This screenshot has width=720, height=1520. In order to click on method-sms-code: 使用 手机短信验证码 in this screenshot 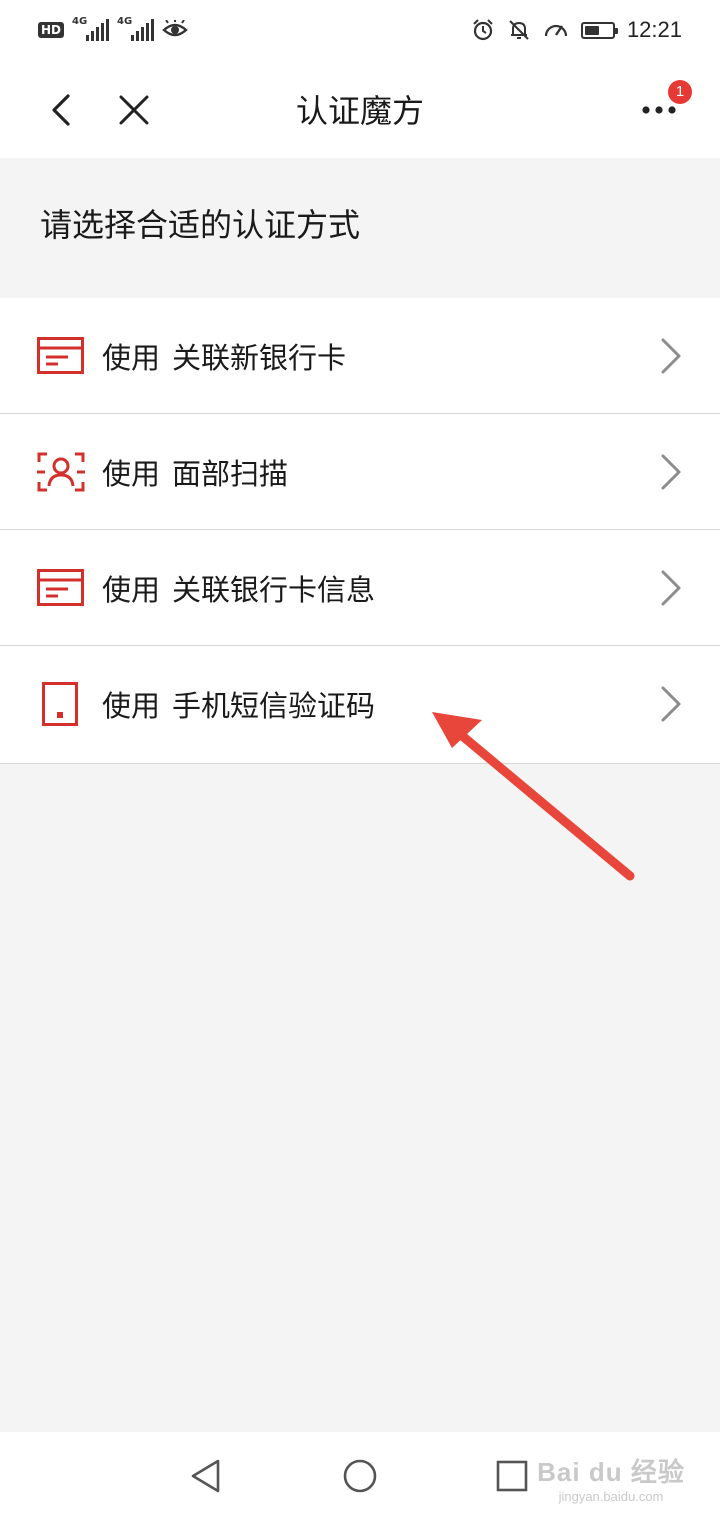, I will do `click(360, 705)`.